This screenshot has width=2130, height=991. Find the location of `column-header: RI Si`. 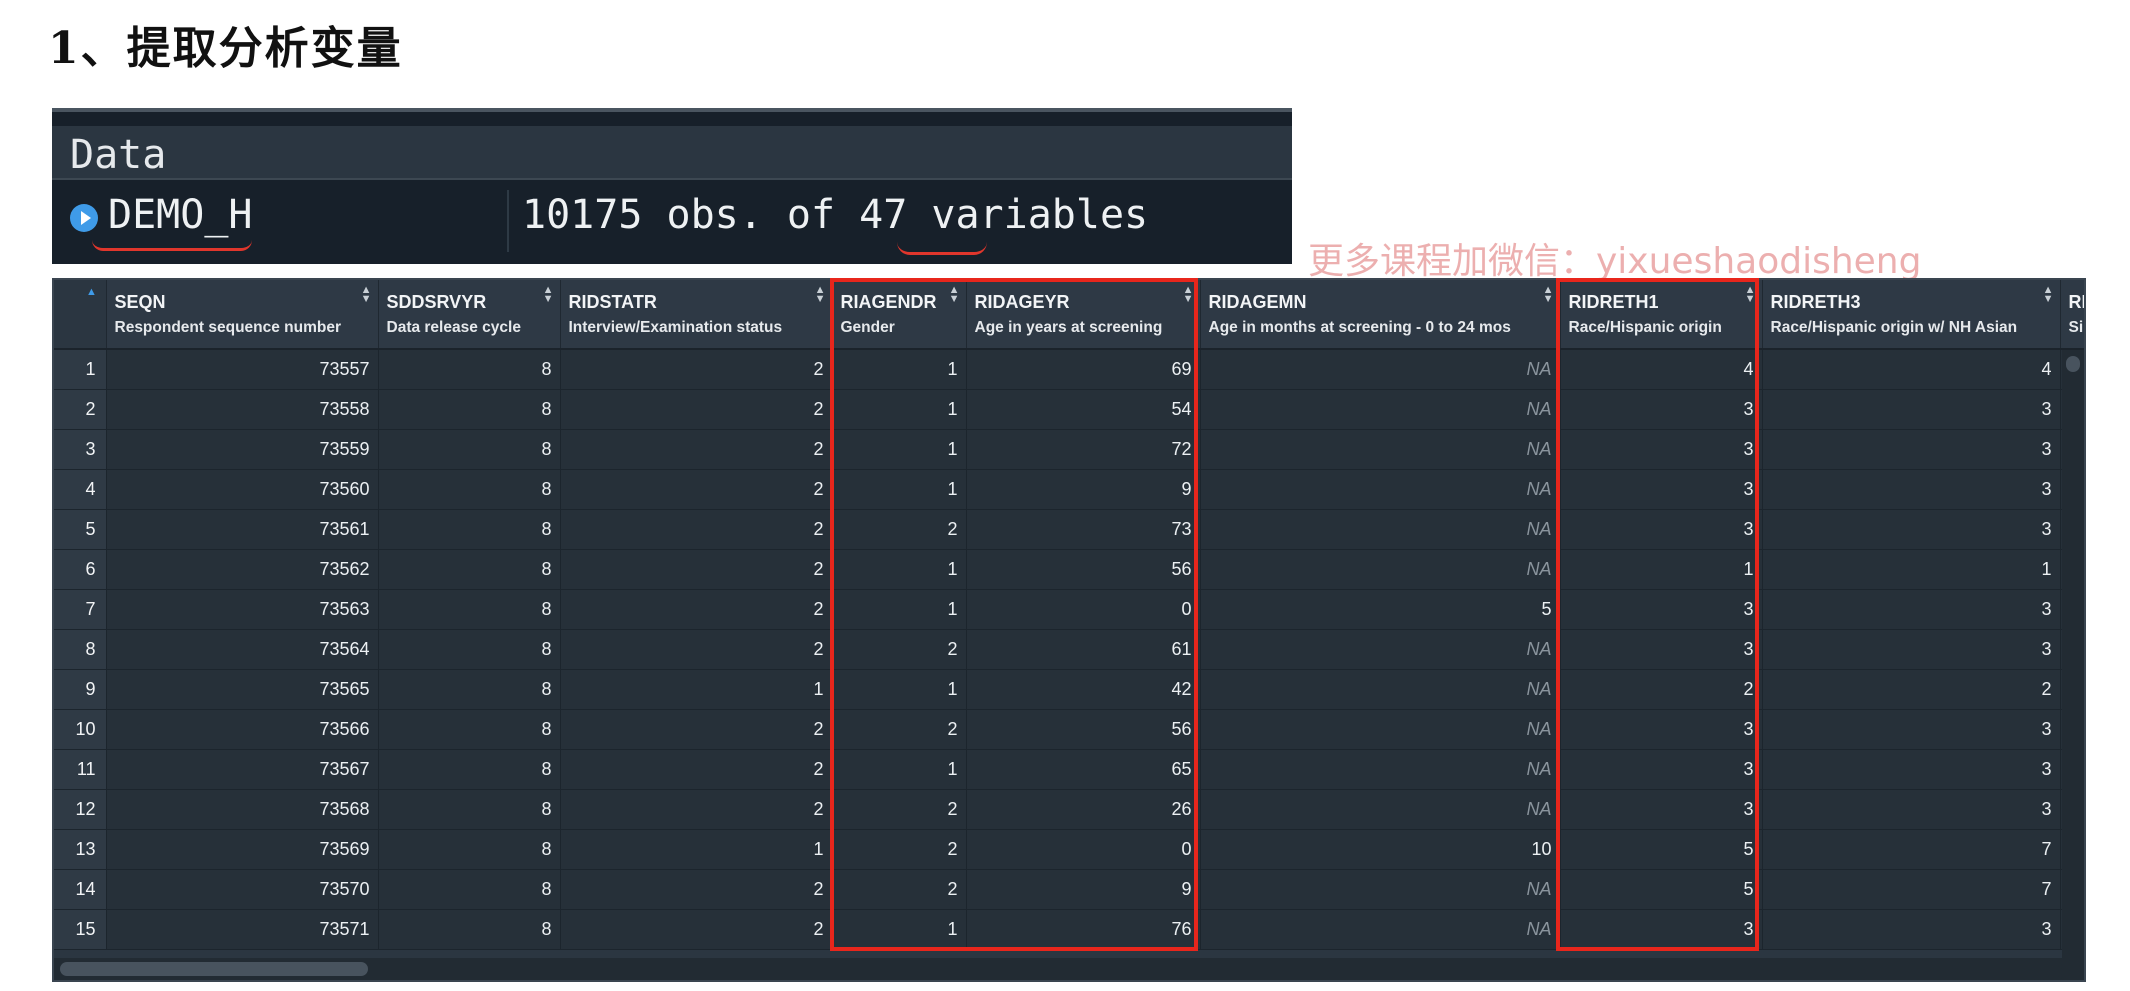

column-header: RI Si is located at coordinates (2072, 315).